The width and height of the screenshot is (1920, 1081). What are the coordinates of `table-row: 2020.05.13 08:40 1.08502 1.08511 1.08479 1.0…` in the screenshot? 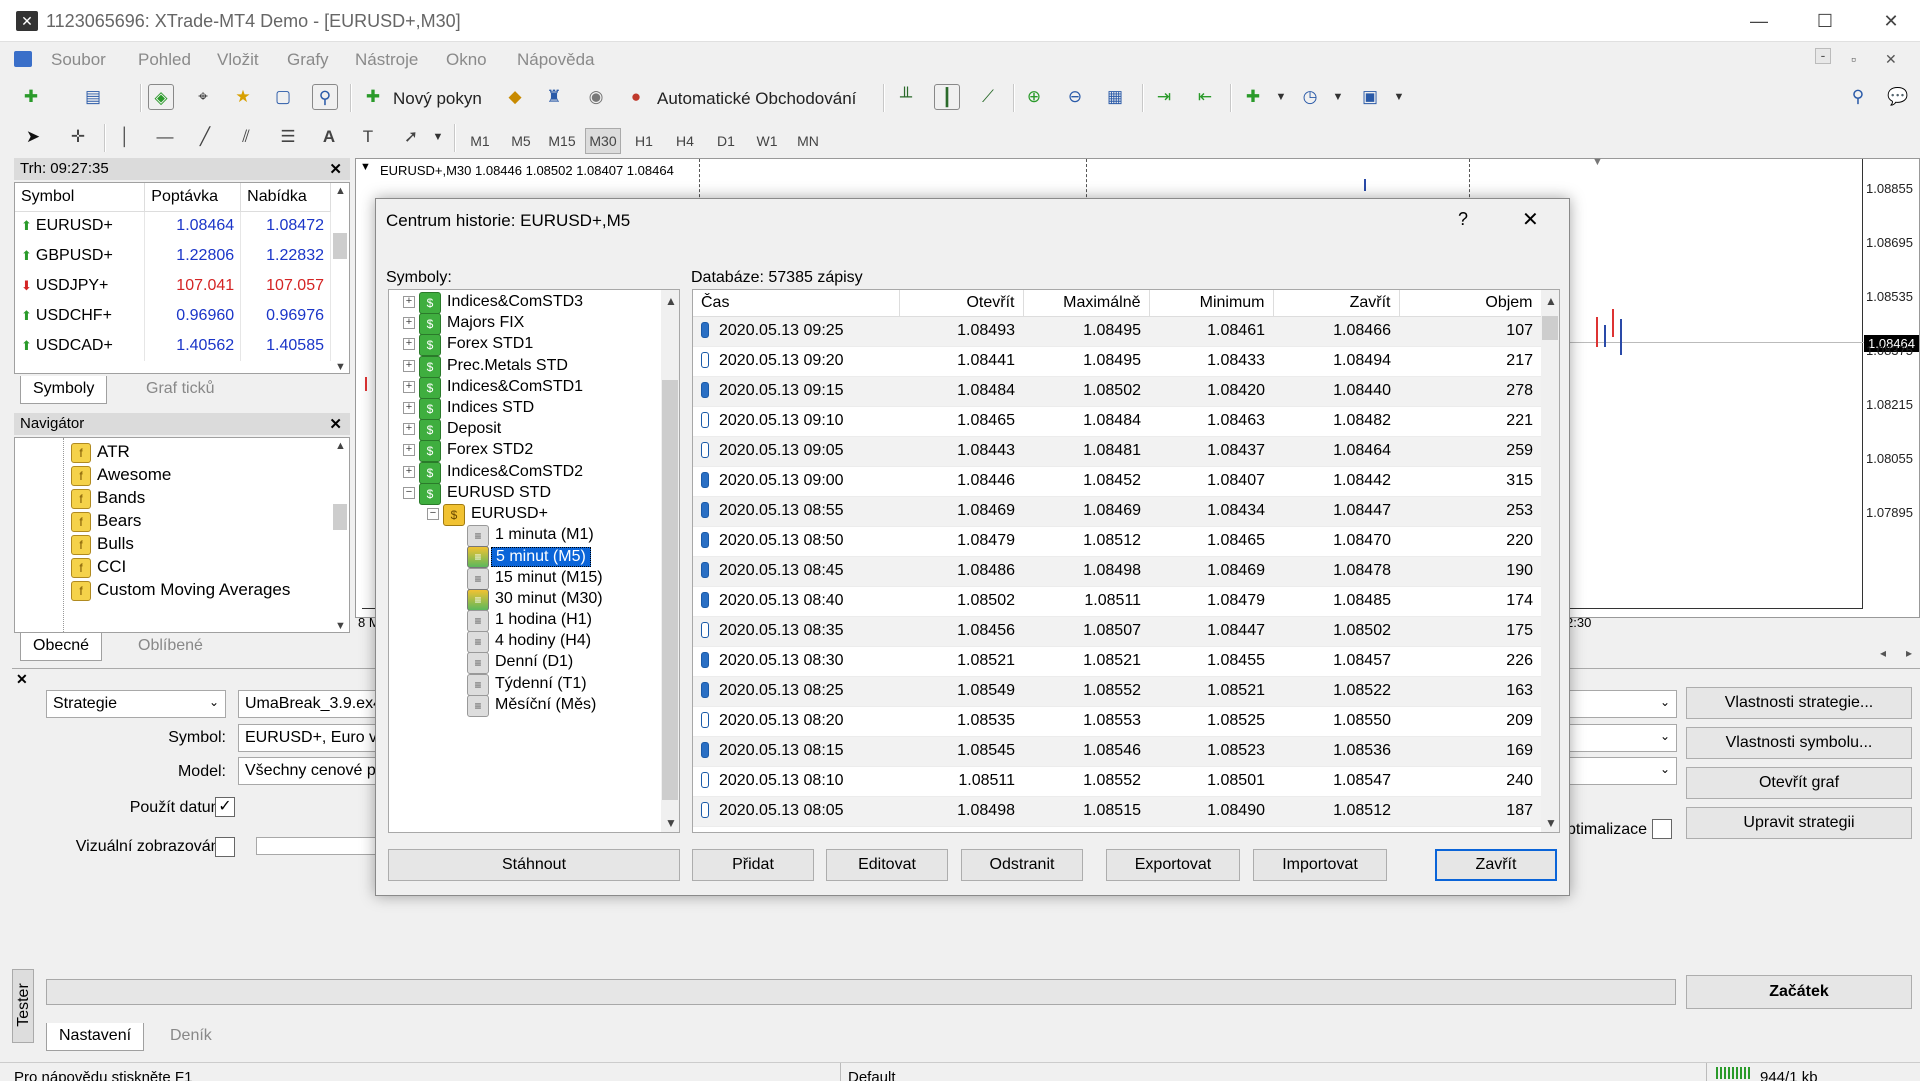 It's located at (1117, 601).